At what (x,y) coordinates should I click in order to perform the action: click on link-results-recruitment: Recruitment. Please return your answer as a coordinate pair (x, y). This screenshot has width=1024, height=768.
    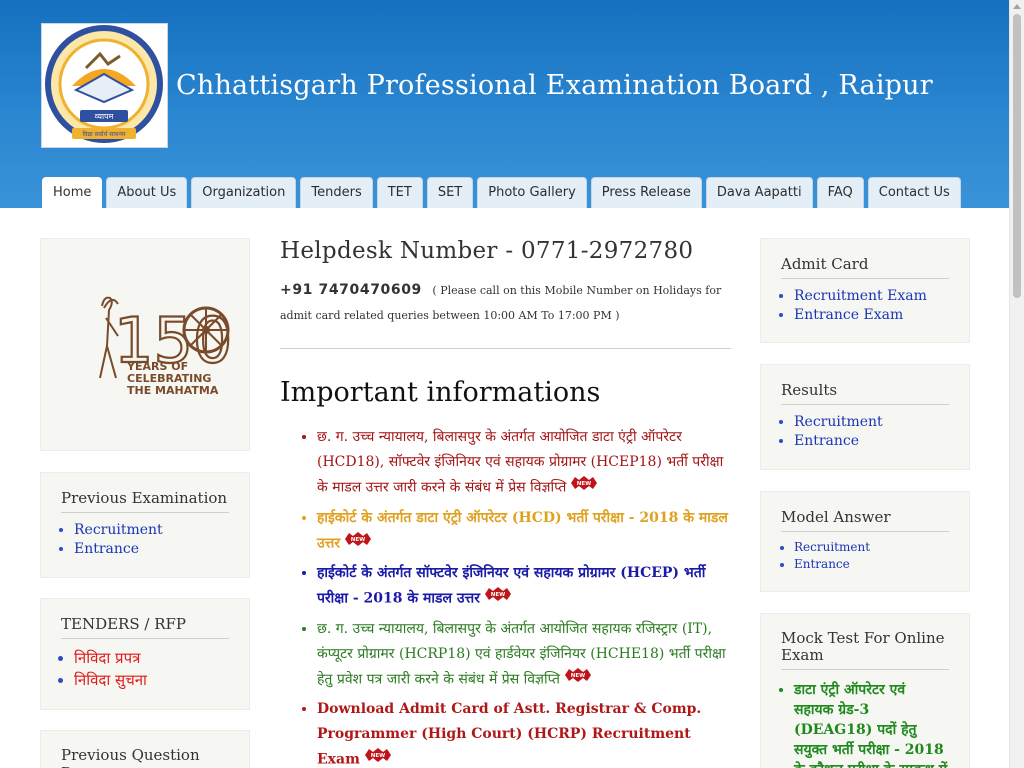
    Looking at the image, I should click on (838, 422).